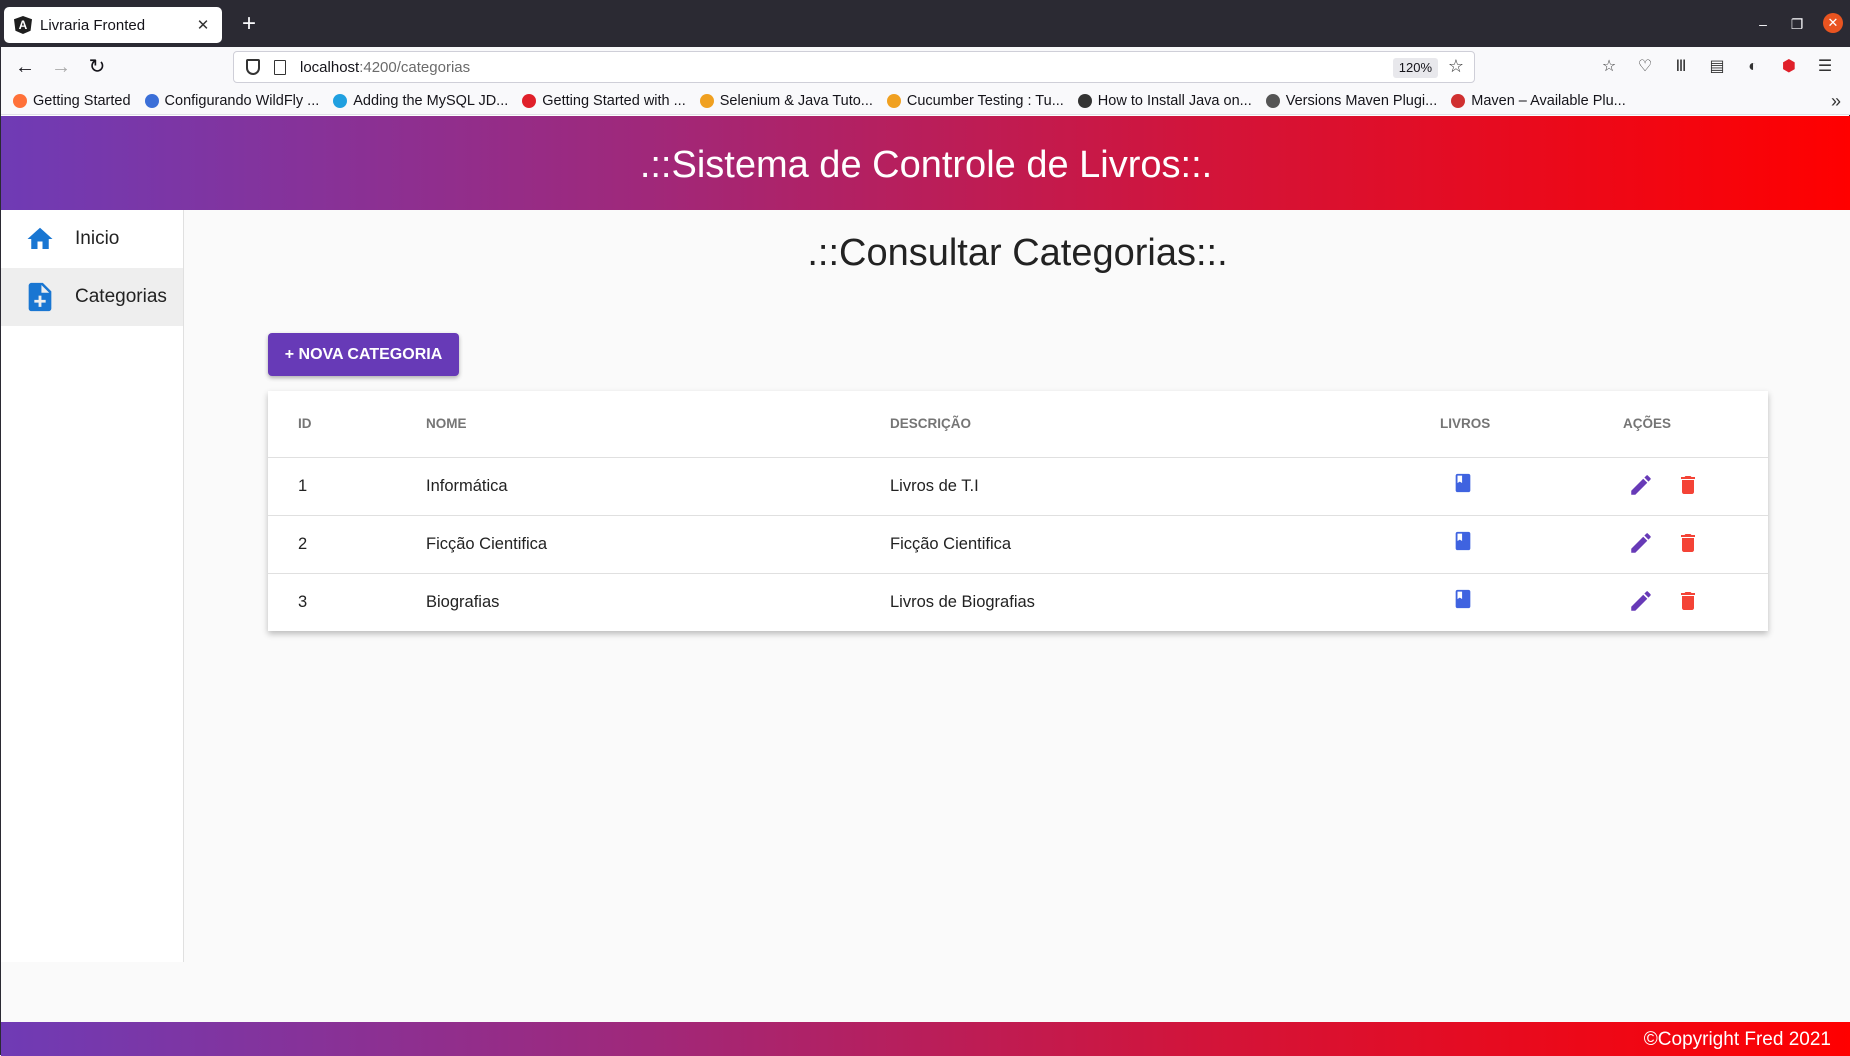 This screenshot has height=1056, width=1850. I want to click on app-header: .::Sistema de Controle de Livros::., so click(925, 163).